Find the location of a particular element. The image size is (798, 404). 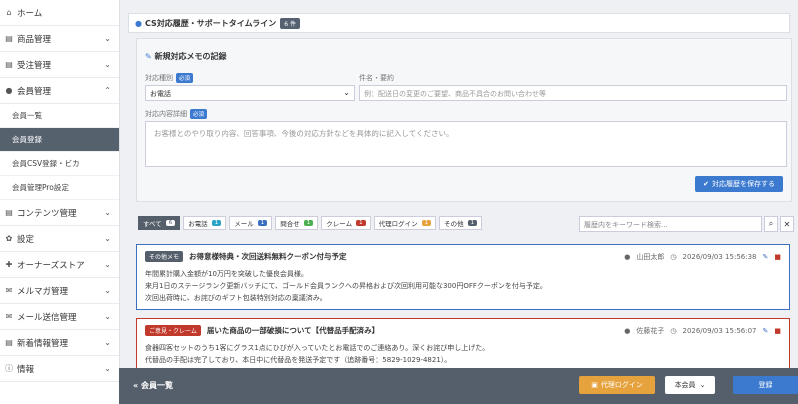

filter-tabs: すべて 6 お電話 1 メール 1 問合せ 1 クレーム 1 代理ログイン 1 その他 1 is located at coordinates (310, 223).